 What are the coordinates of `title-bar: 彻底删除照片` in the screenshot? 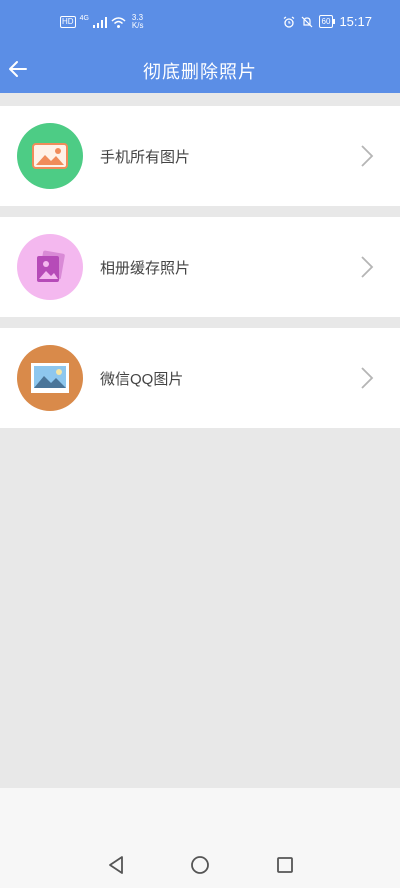 It's located at (200, 70).